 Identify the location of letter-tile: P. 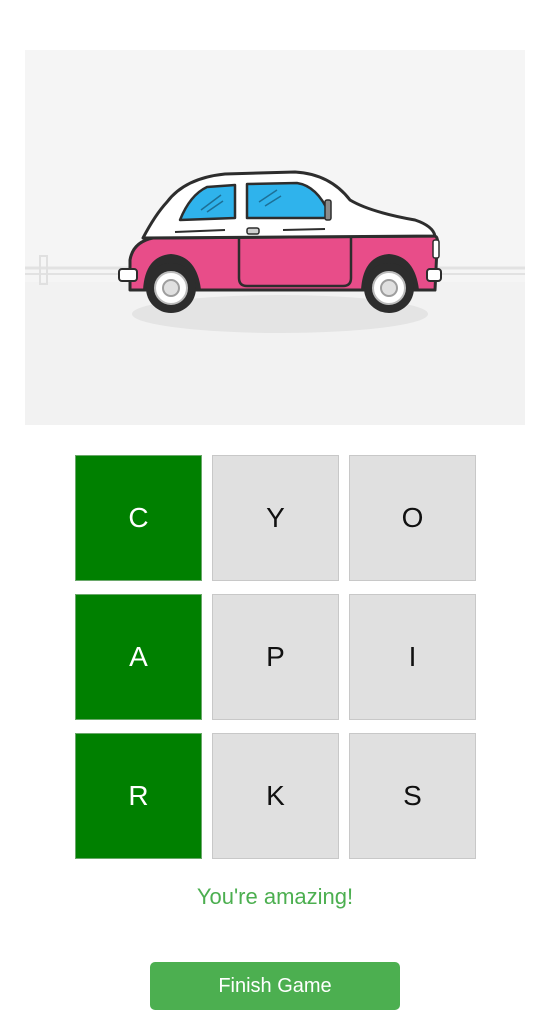
(275, 657).